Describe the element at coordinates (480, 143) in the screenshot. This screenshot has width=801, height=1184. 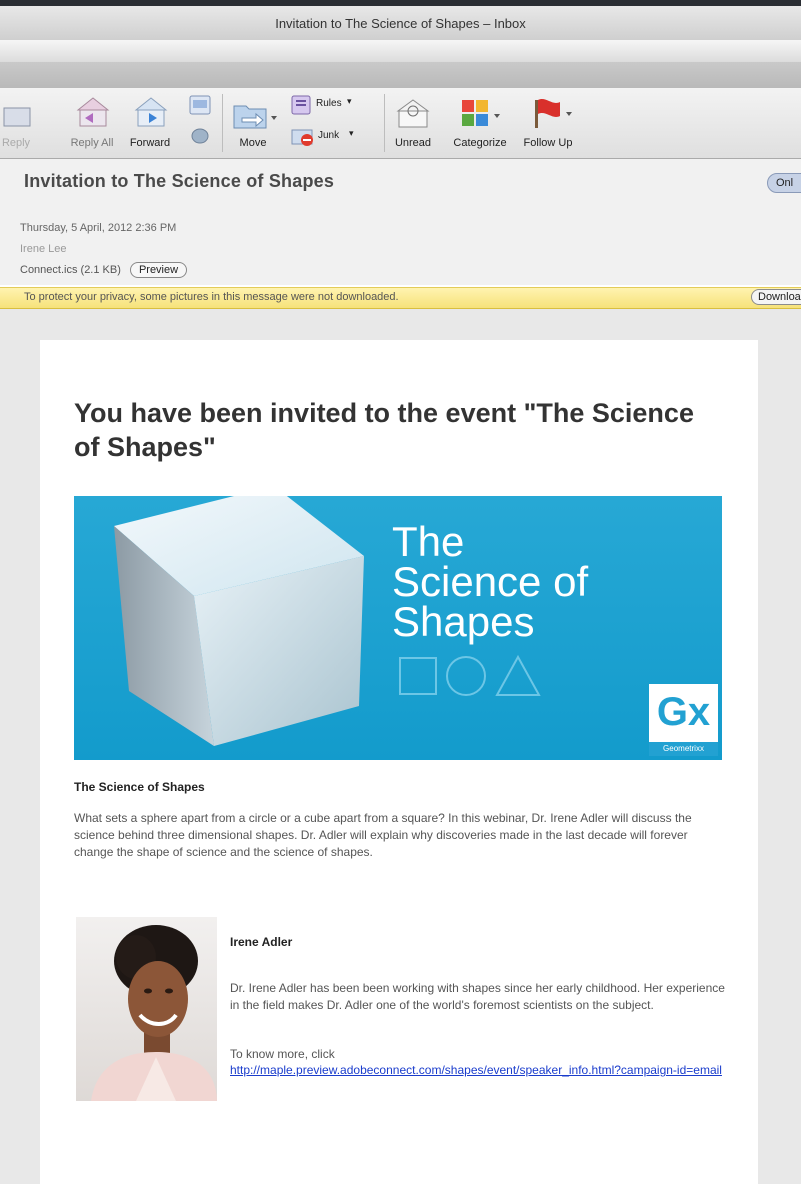
I see `categorize-label: Categorize` at that location.